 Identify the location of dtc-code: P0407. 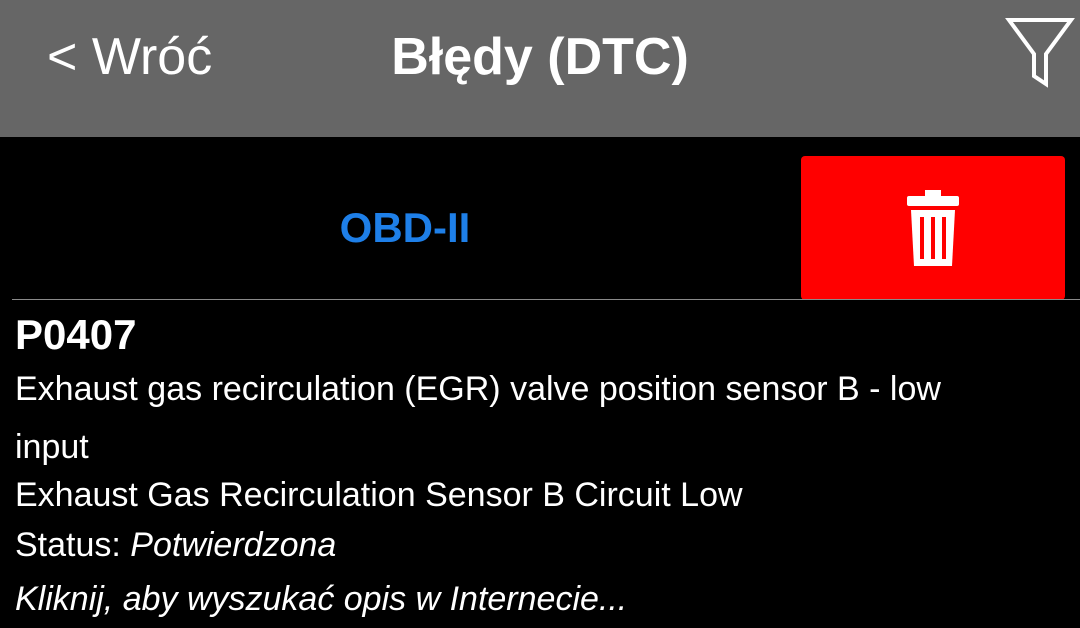
(76, 334).